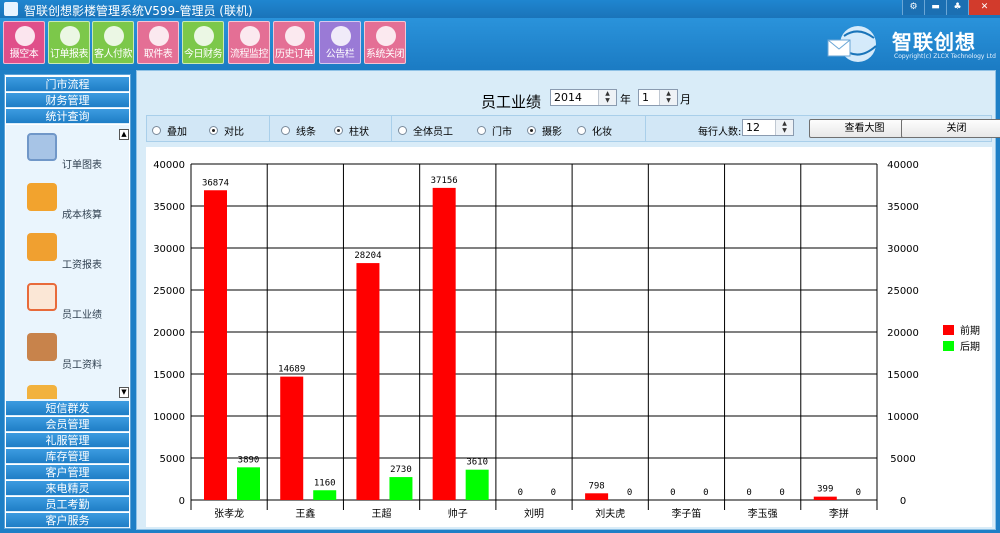 This screenshot has width=1000, height=533. Describe the element at coordinates (948, 346) in the screenshot. I see `legend-swatch` at that location.